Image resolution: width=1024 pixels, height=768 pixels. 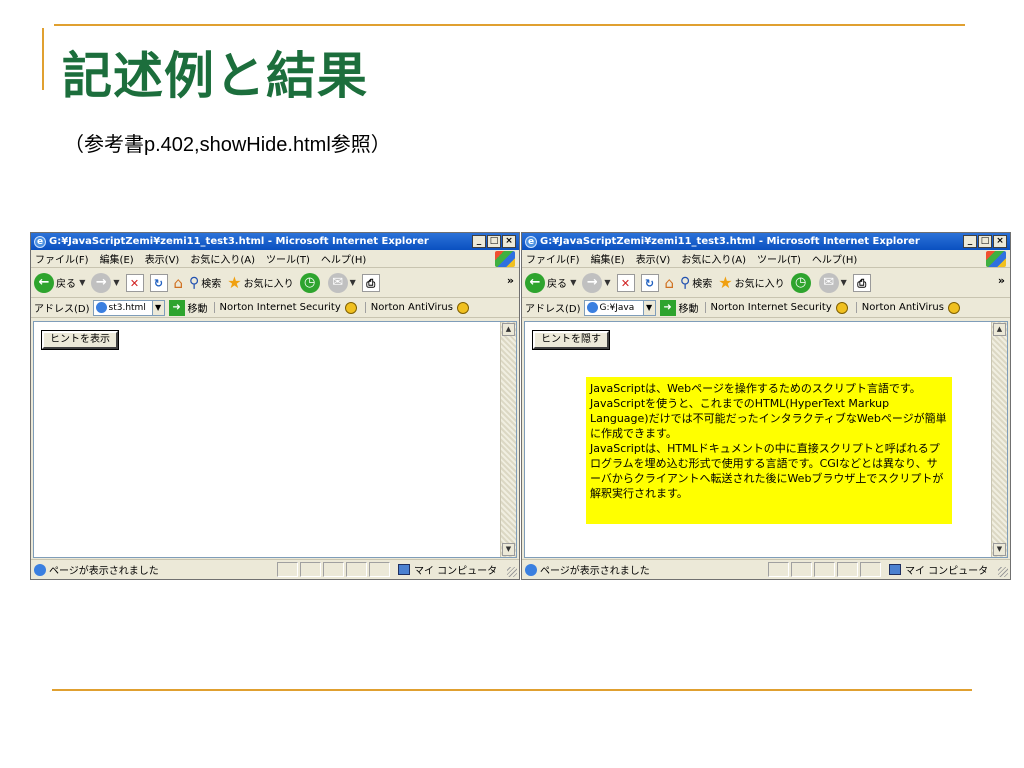 What do you see at coordinates (509, 25) in the screenshot?
I see `top-rule` at bounding box center [509, 25].